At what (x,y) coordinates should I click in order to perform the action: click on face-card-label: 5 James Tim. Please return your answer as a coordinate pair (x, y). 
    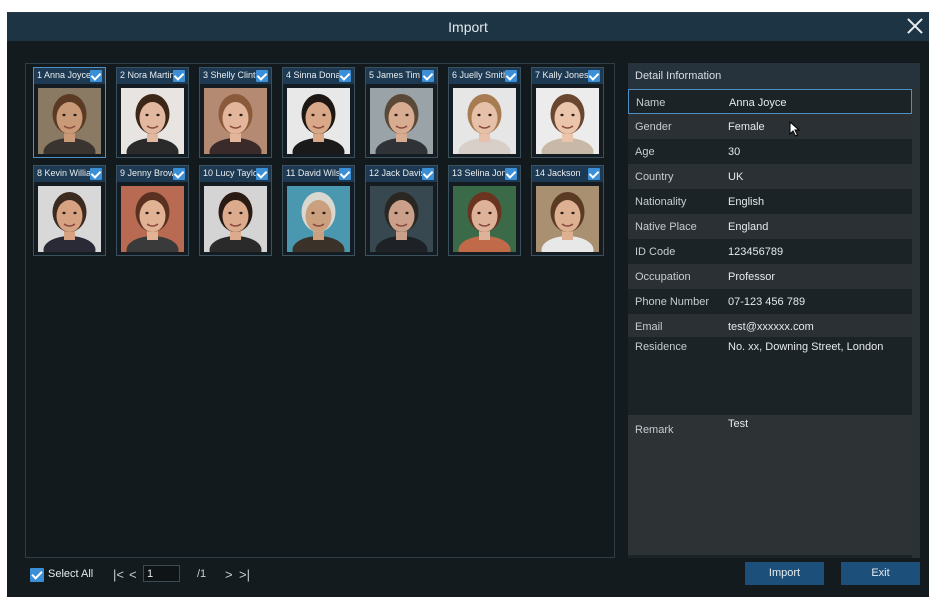
    Looking at the image, I should click on (395, 75).